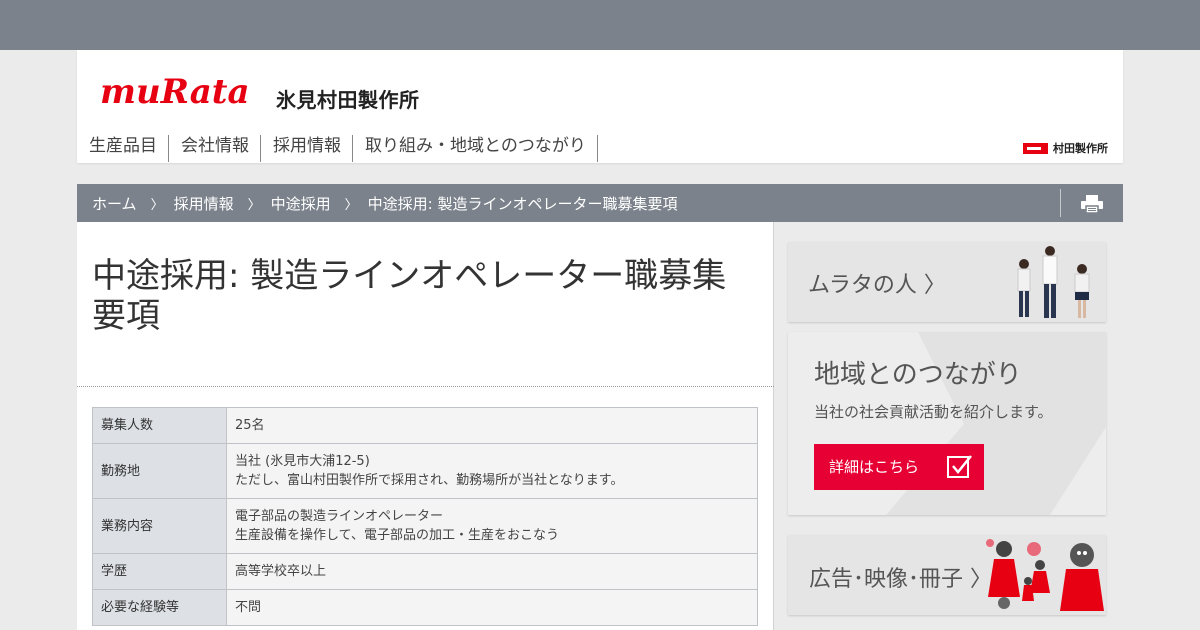  I want to click on nav-item-company: 会社情報, so click(215, 148).